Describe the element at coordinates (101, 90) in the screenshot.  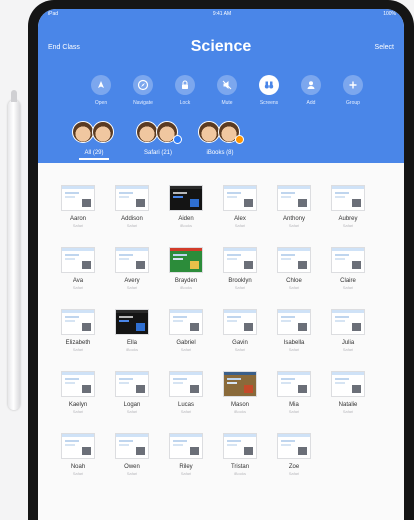
I see `open-button: Open` at that location.